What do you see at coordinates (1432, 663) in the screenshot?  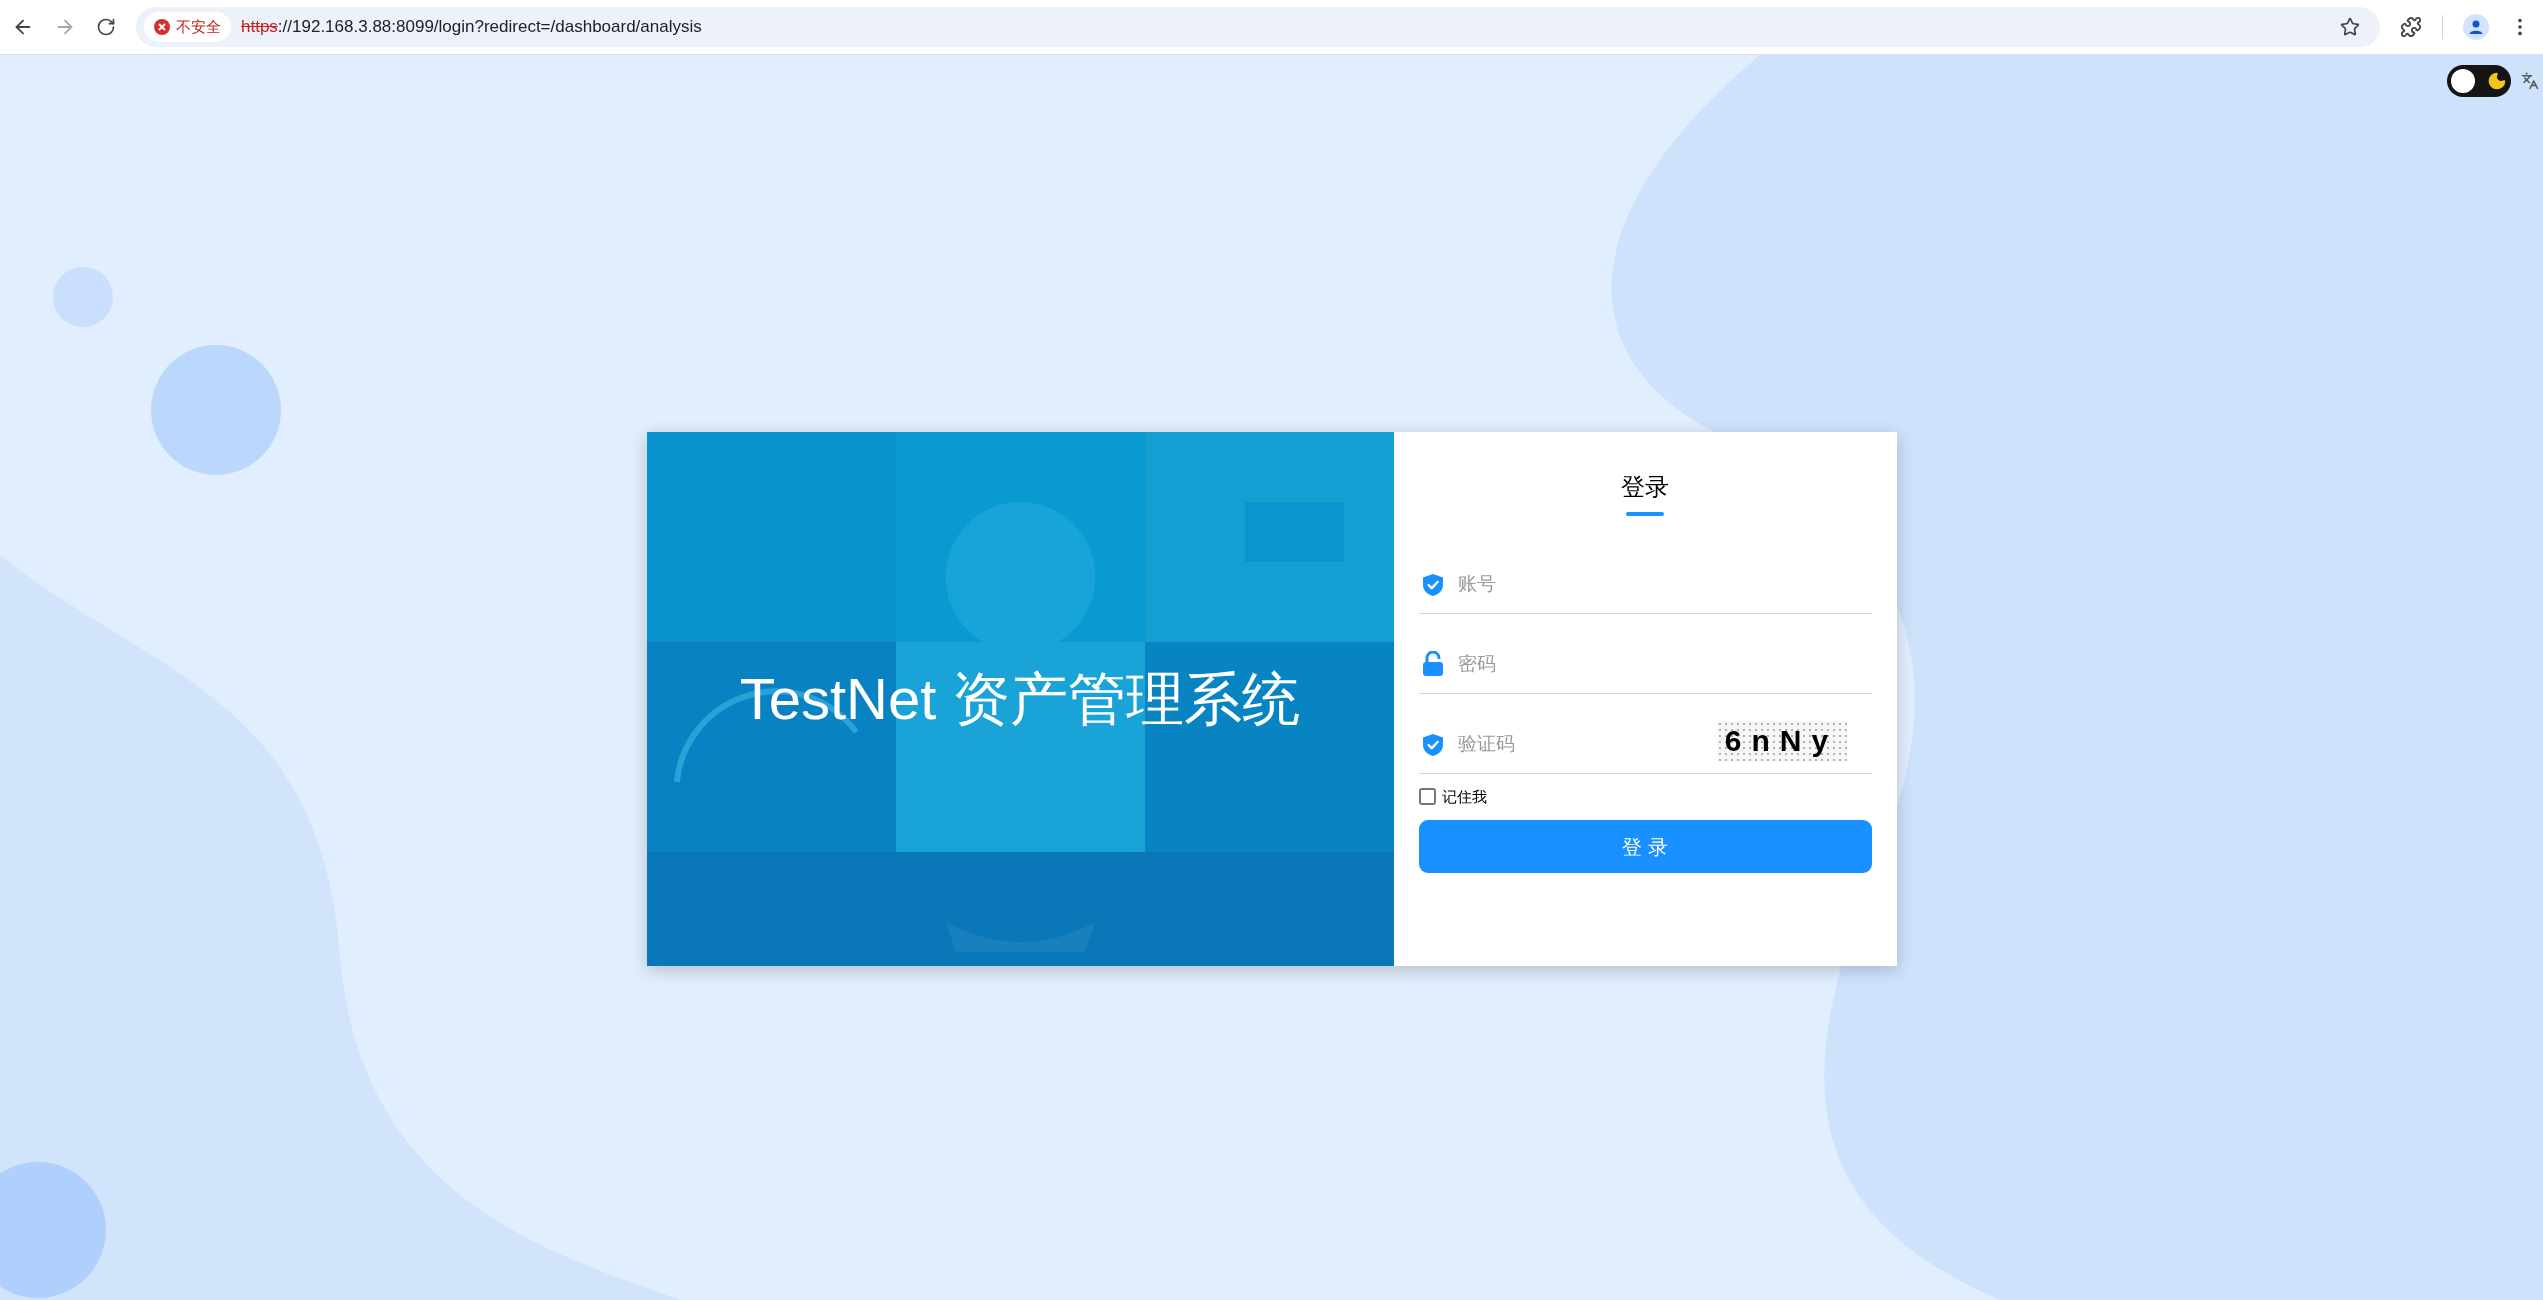 I see `lock-icon` at bounding box center [1432, 663].